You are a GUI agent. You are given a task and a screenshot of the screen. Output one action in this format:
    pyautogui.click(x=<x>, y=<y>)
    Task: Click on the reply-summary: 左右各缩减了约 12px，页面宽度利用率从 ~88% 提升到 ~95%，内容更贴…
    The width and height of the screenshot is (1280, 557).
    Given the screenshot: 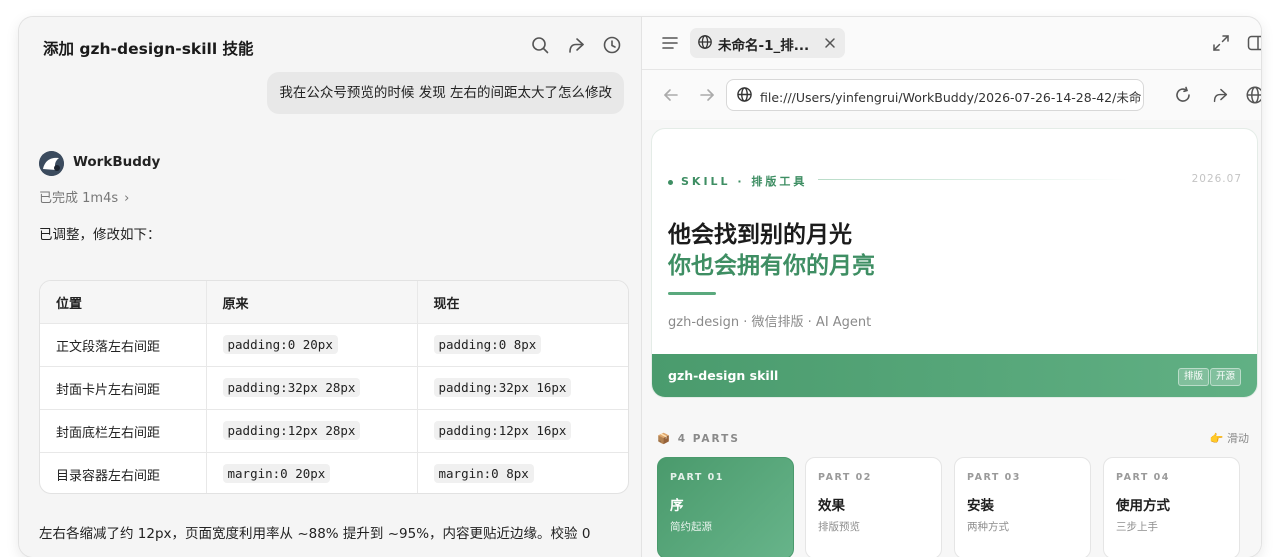 What is the action you would take?
    pyautogui.click(x=315, y=534)
    